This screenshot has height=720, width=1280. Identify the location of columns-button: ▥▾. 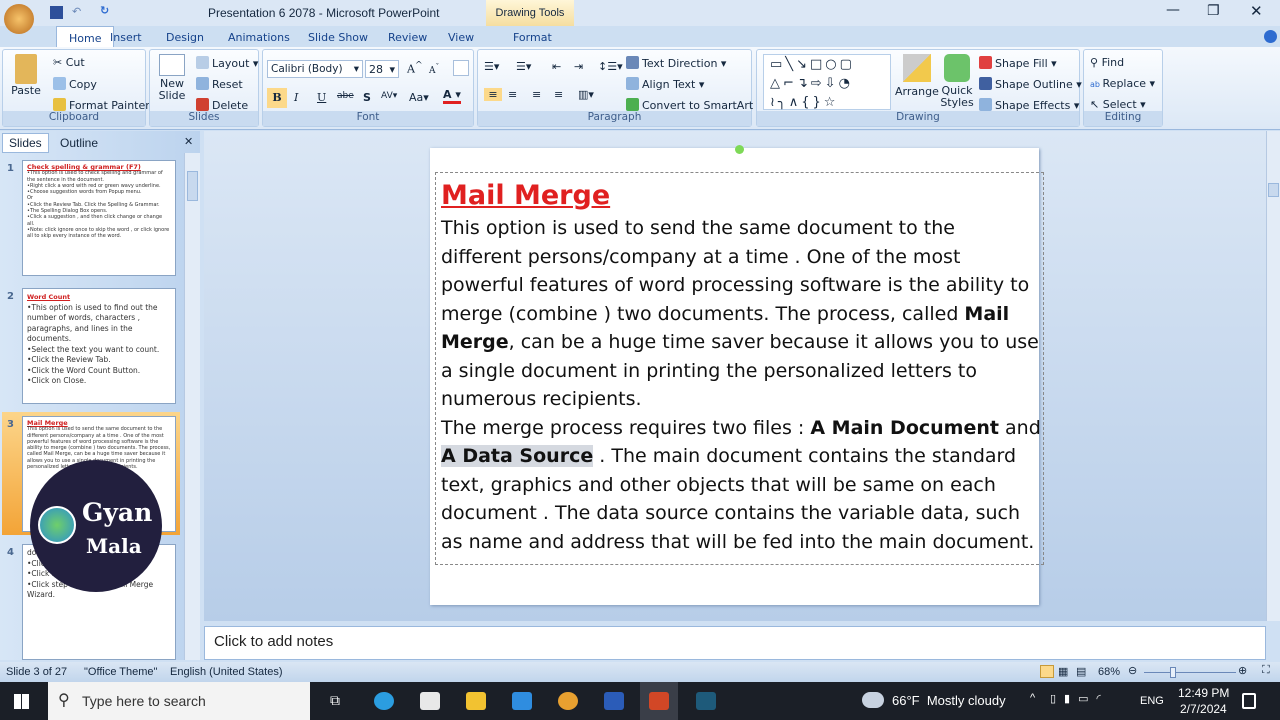
(586, 94).